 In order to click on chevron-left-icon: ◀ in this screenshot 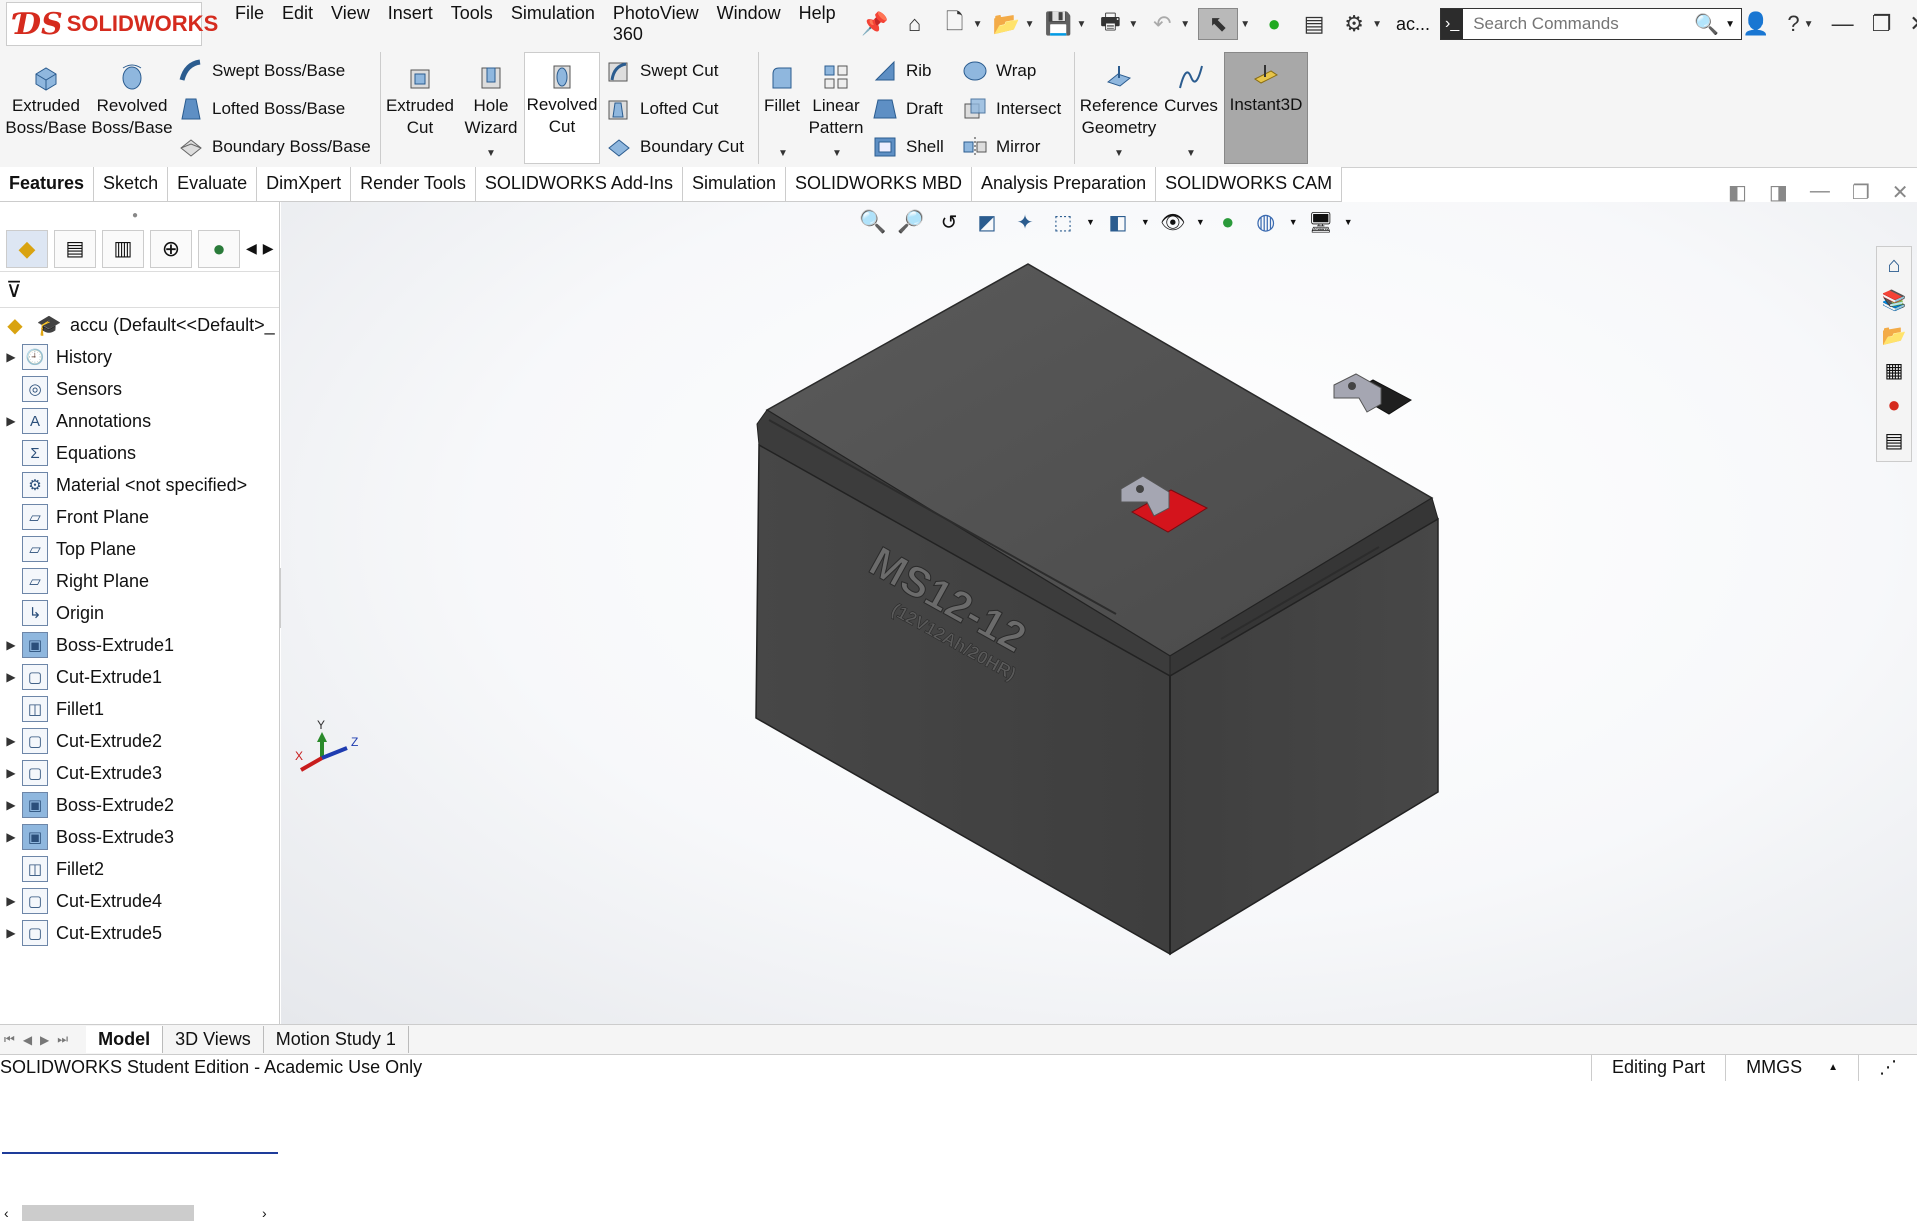, I will do `click(251, 248)`.